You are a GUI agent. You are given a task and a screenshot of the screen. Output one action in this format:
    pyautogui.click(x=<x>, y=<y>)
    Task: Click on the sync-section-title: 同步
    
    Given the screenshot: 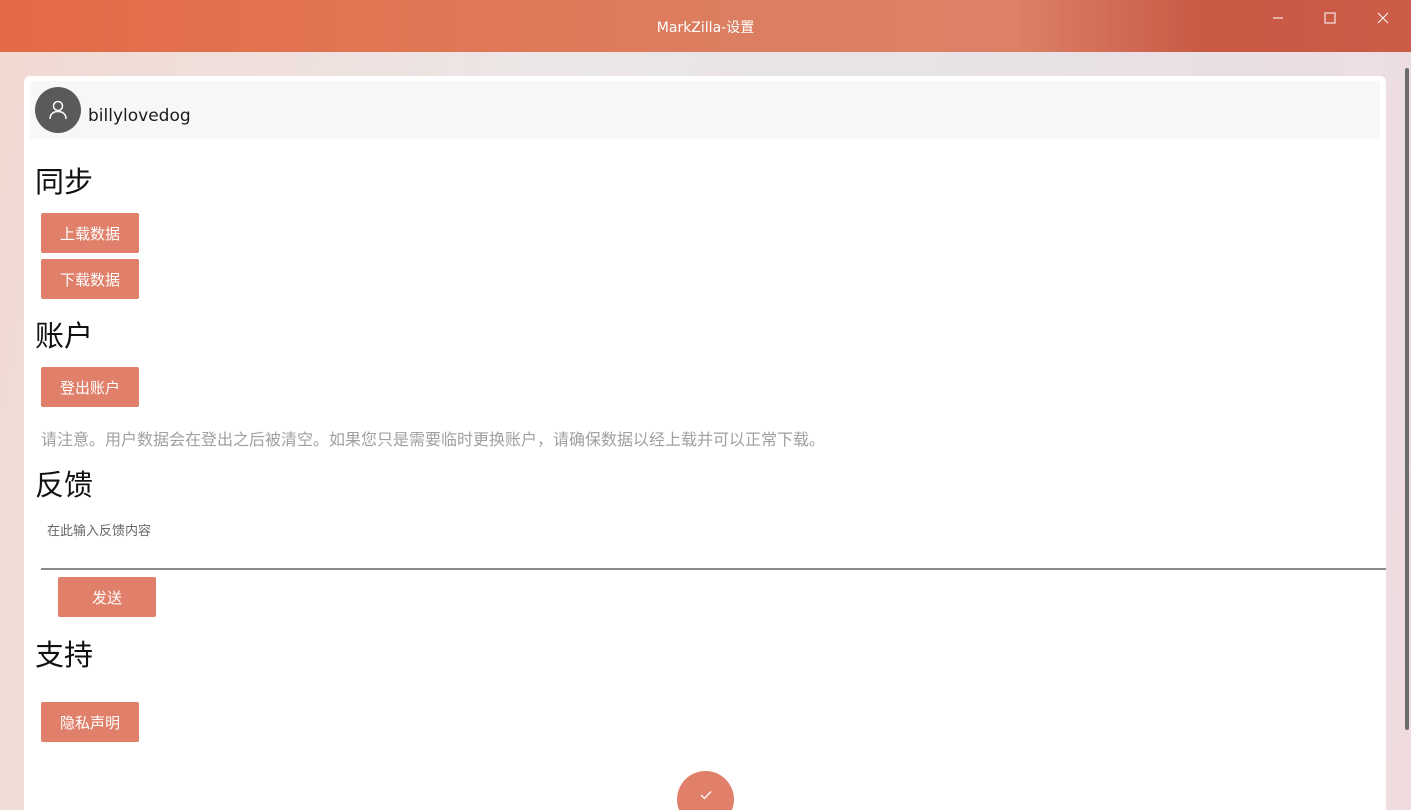 What is the action you would take?
    pyautogui.click(x=64, y=182)
    